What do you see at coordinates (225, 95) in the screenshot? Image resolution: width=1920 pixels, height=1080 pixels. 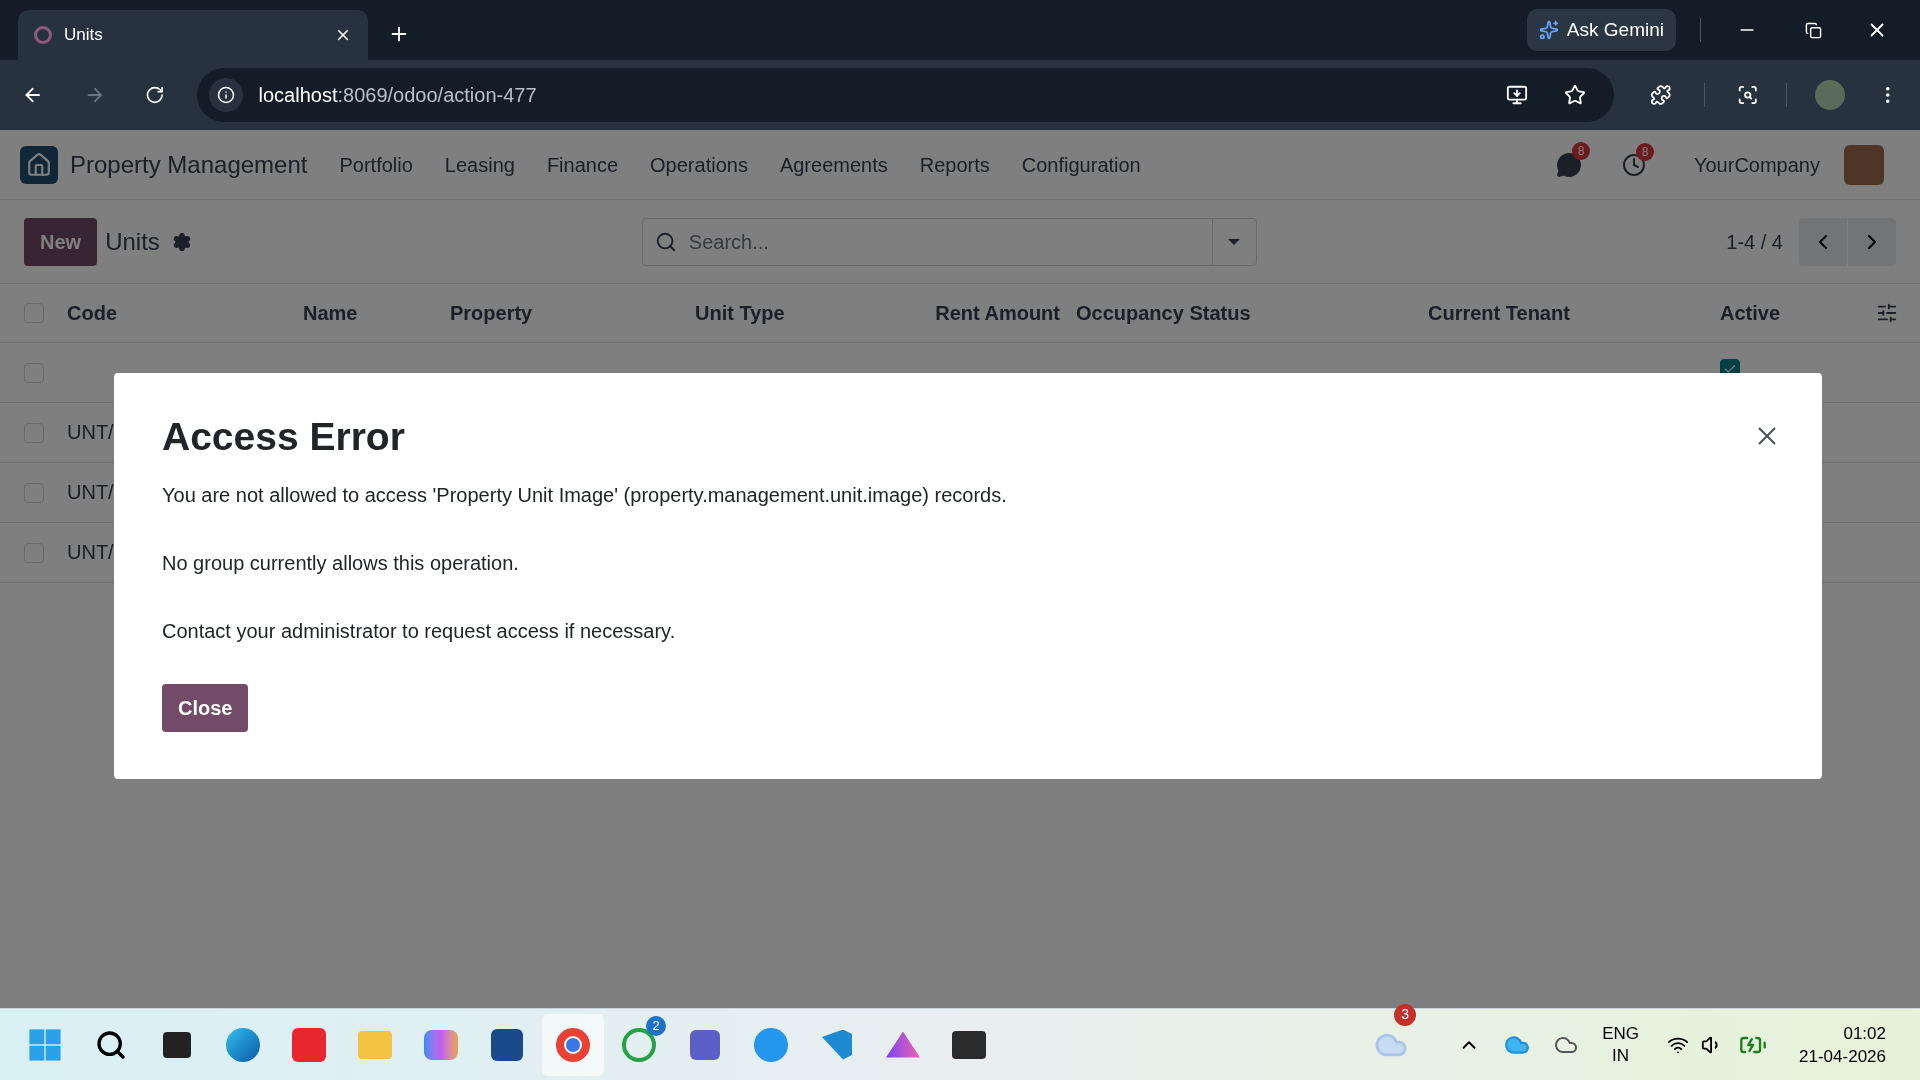 I see `info-icon` at bounding box center [225, 95].